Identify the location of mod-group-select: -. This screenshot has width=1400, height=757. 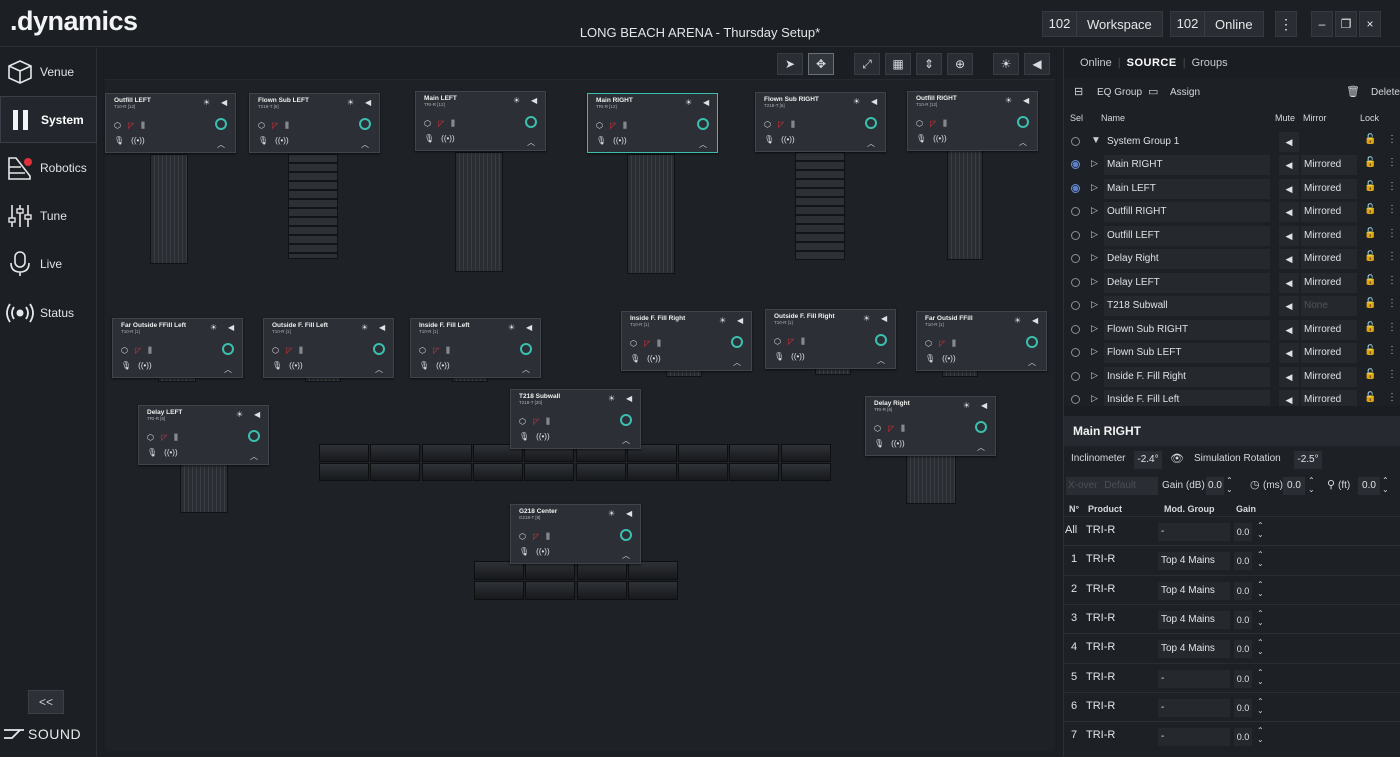
(1194, 707).